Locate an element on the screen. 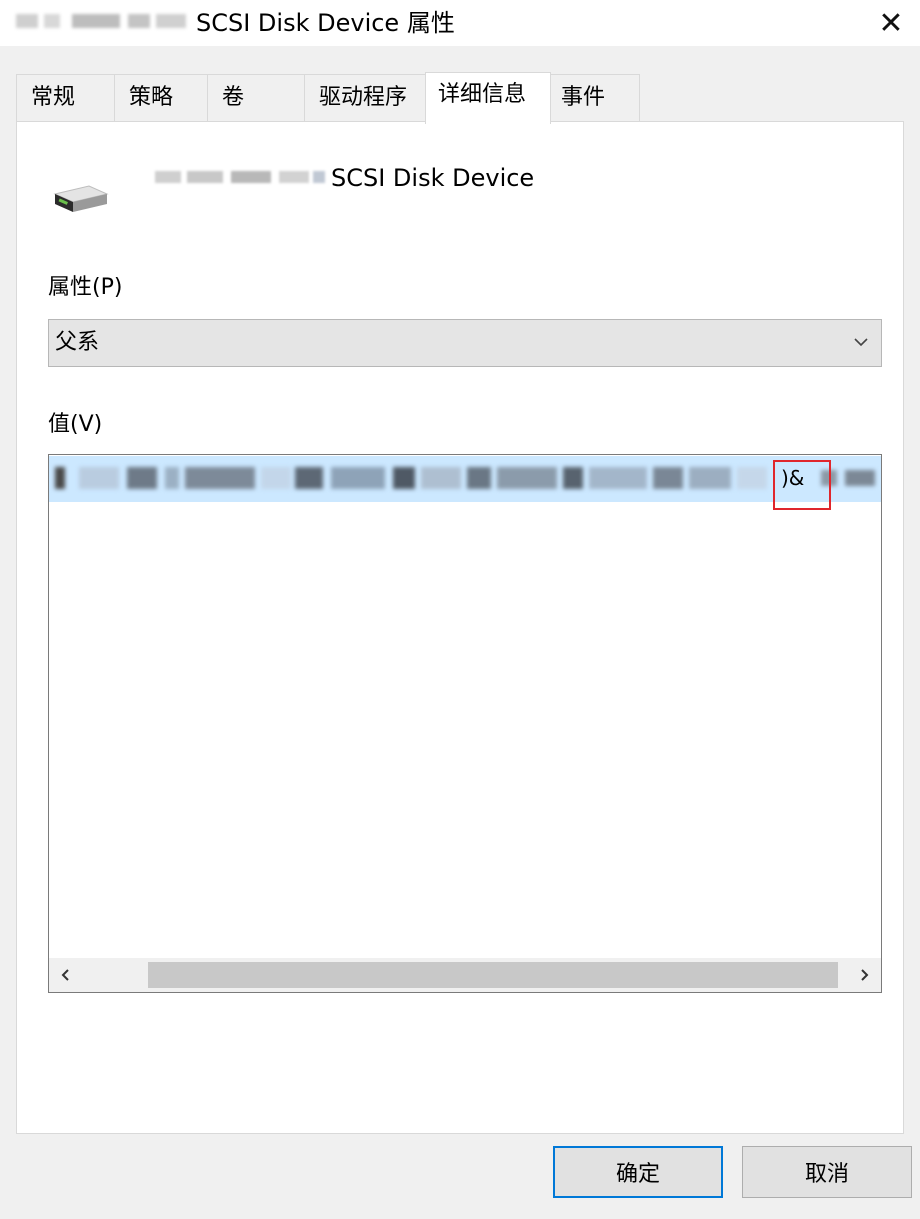  scroll-left-button is located at coordinates (66, 975).